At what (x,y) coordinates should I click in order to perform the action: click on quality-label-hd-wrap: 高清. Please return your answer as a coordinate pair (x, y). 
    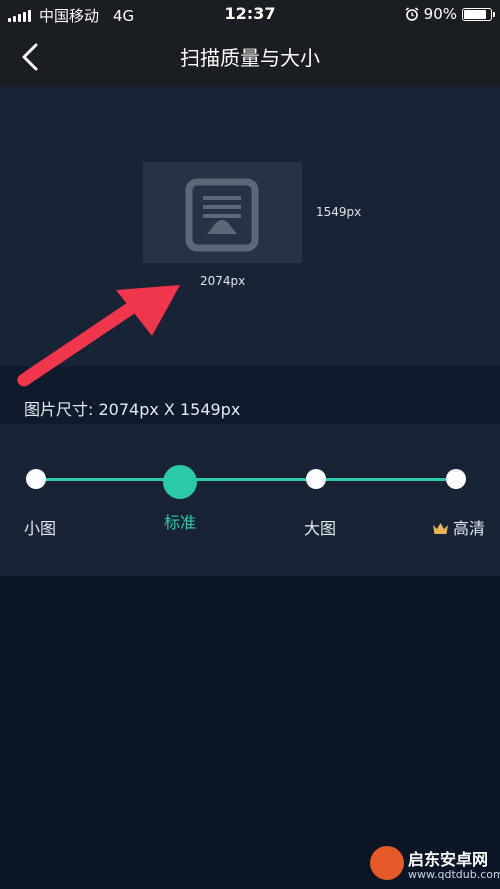
    Looking at the image, I should click on (458, 527).